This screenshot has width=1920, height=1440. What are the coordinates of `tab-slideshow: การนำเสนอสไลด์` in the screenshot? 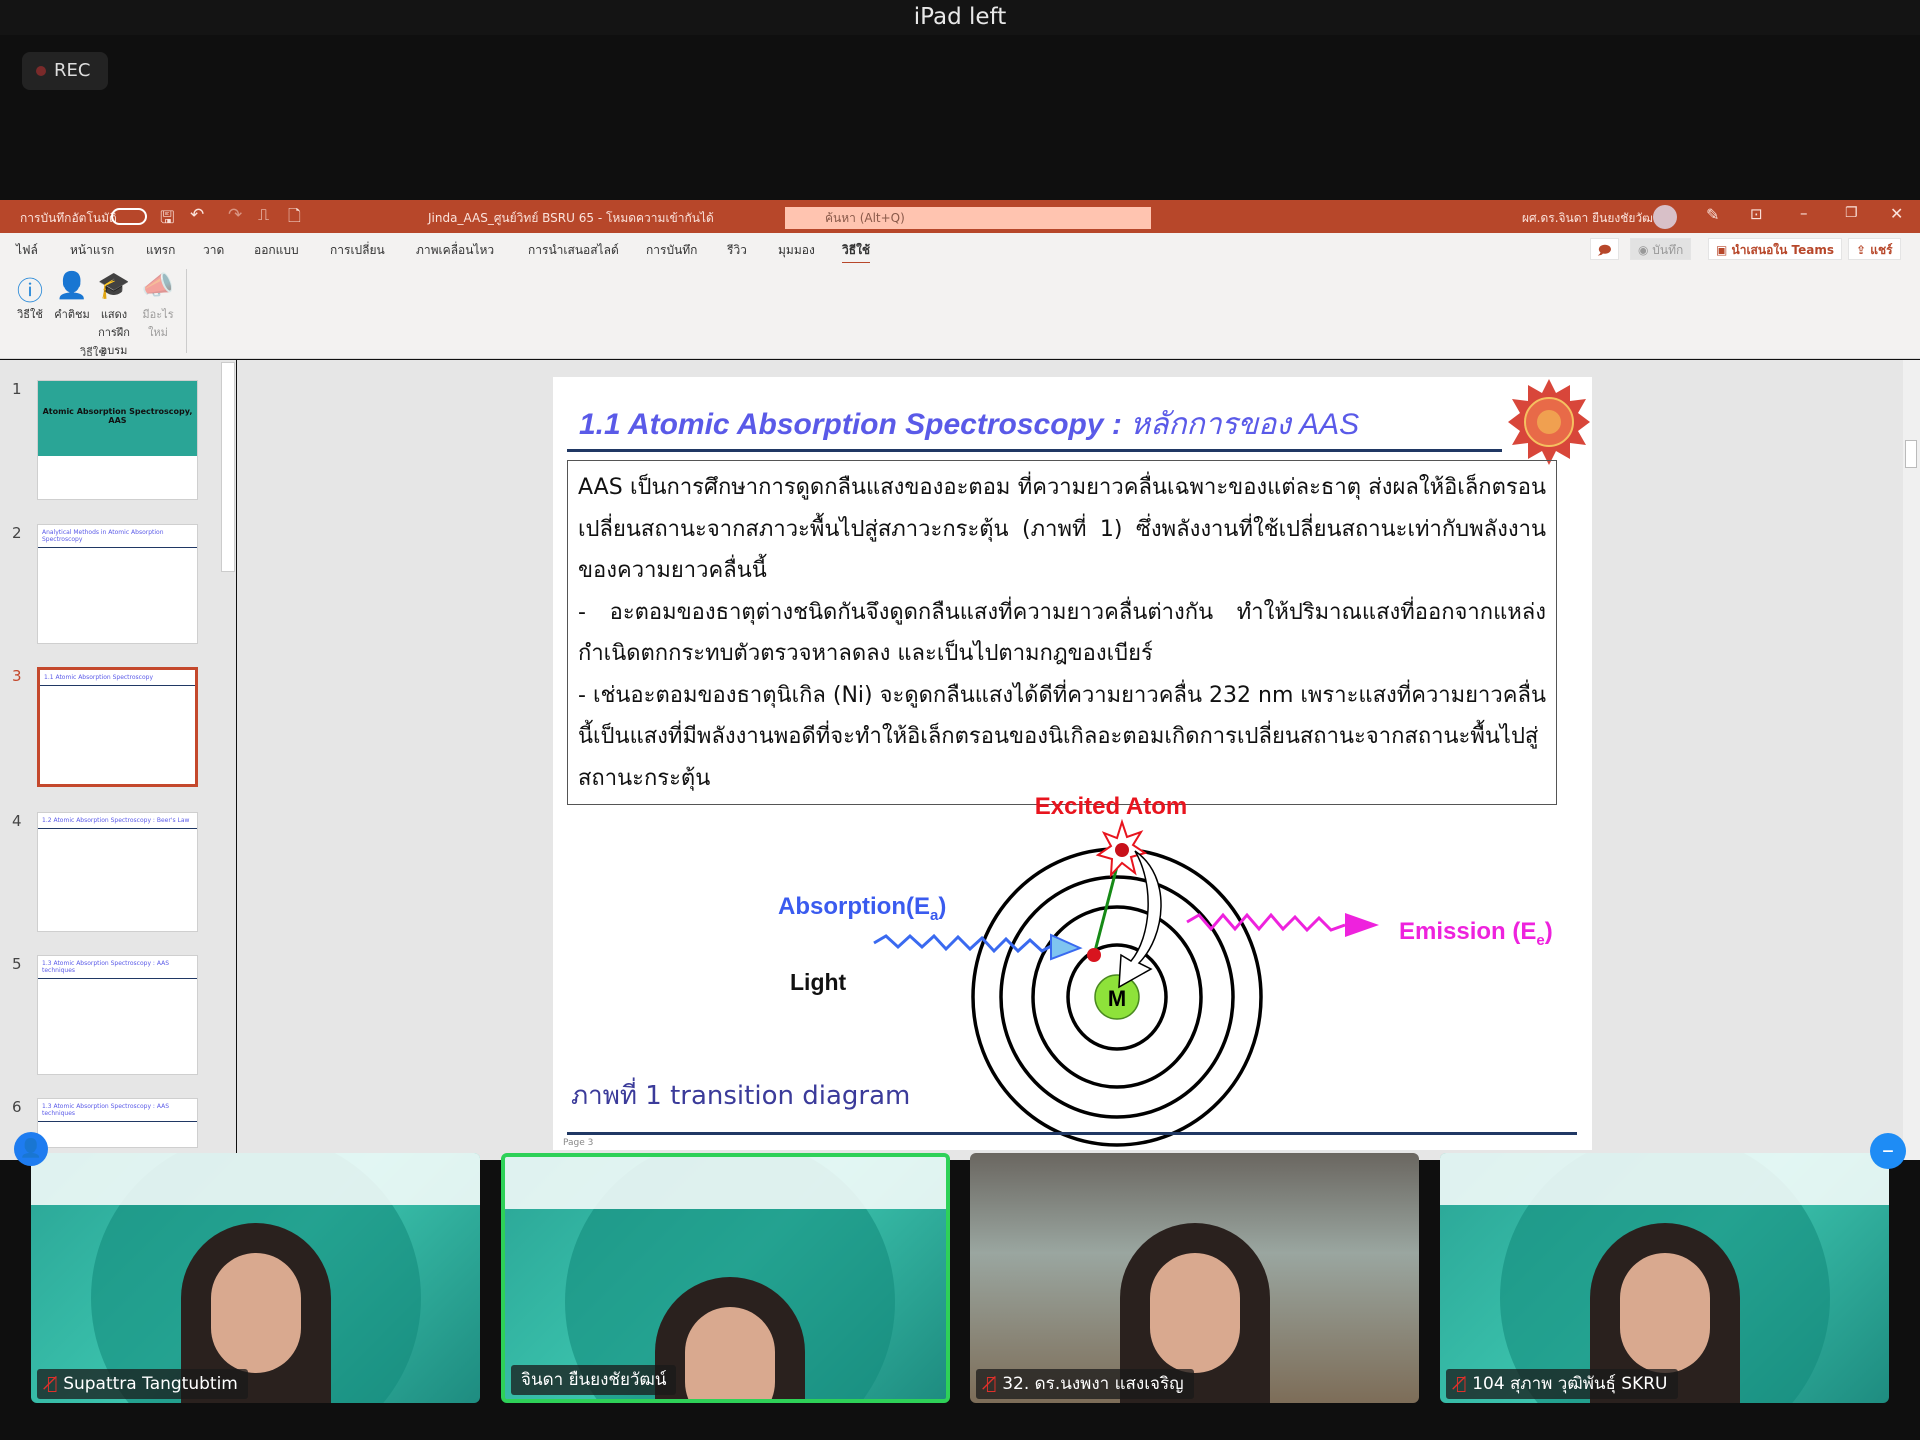 It's located at (573, 250).